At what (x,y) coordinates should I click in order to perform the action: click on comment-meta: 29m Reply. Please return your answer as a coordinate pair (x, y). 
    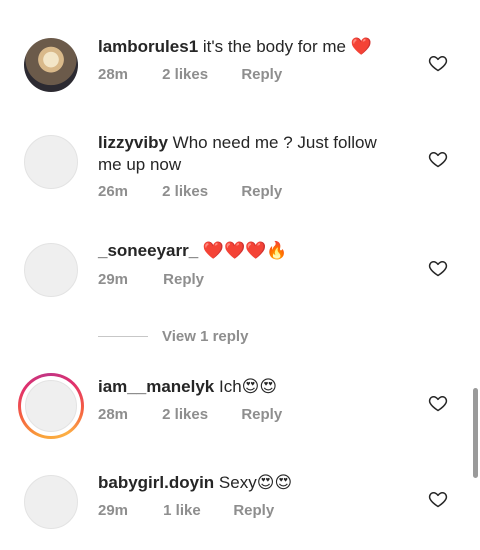
    Looking at the image, I should click on (151, 279).